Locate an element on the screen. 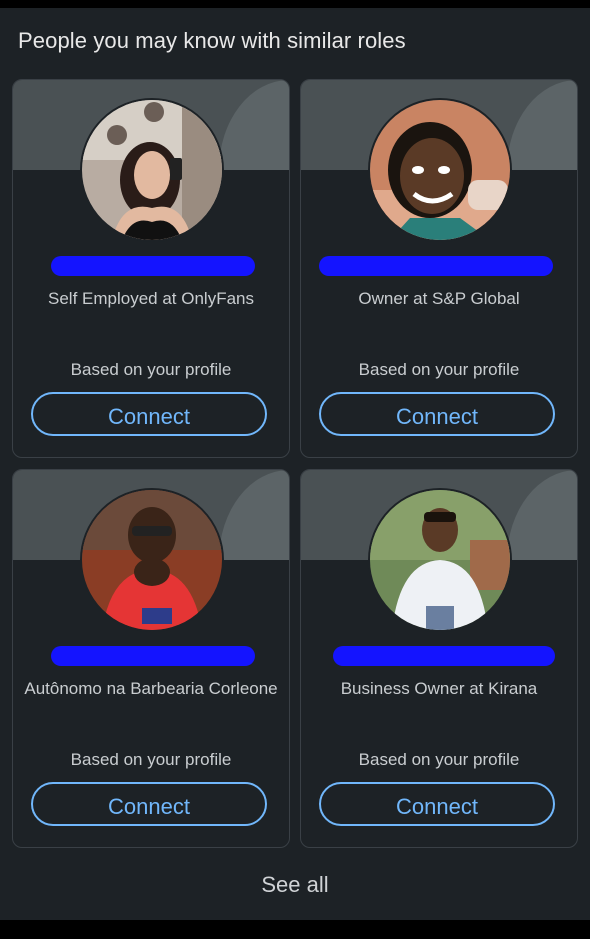  headline: Self Employed at OnlyFans is located at coordinates (151, 298).